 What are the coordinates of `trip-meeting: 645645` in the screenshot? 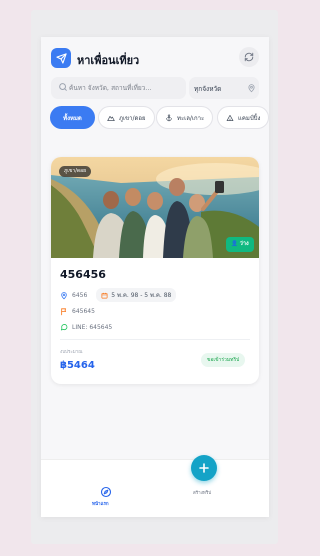 It's located at (83, 311).